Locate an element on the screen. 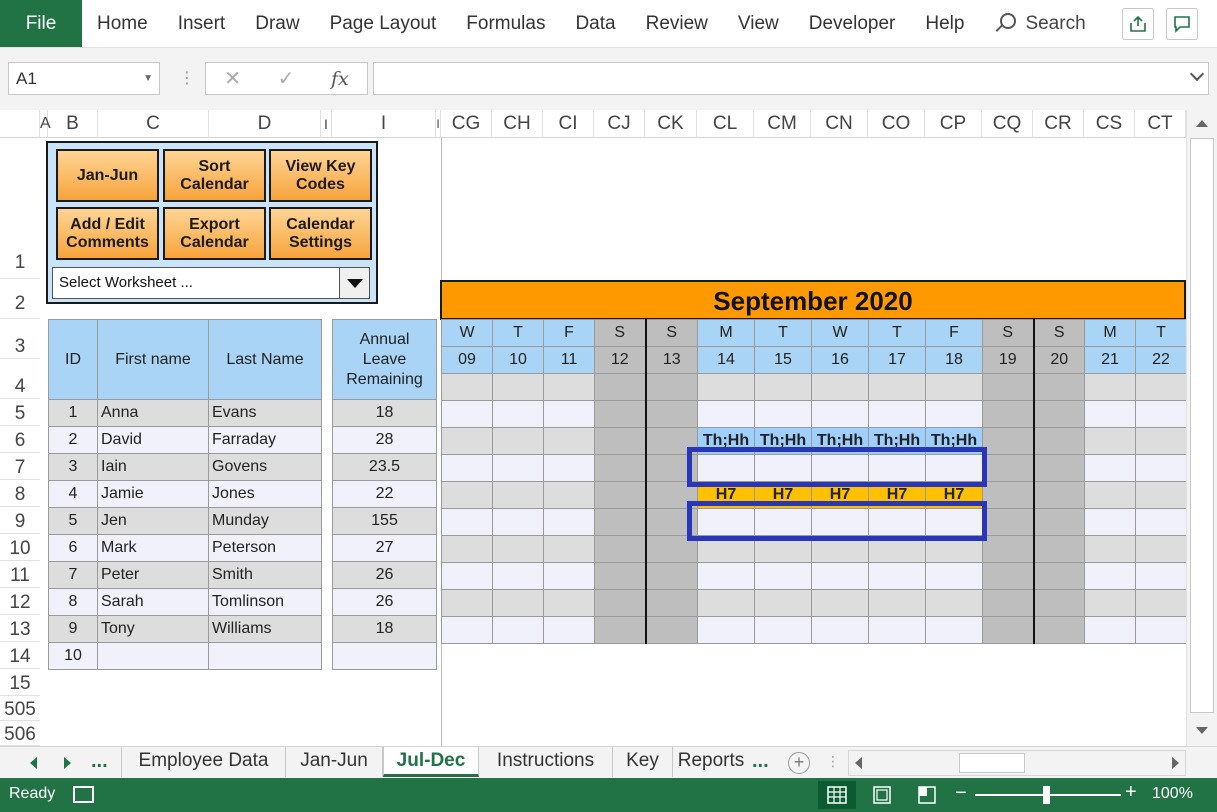 This screenshot has height=812, width=1217. col-header-ci: CI is located at coordinates (568, 124).